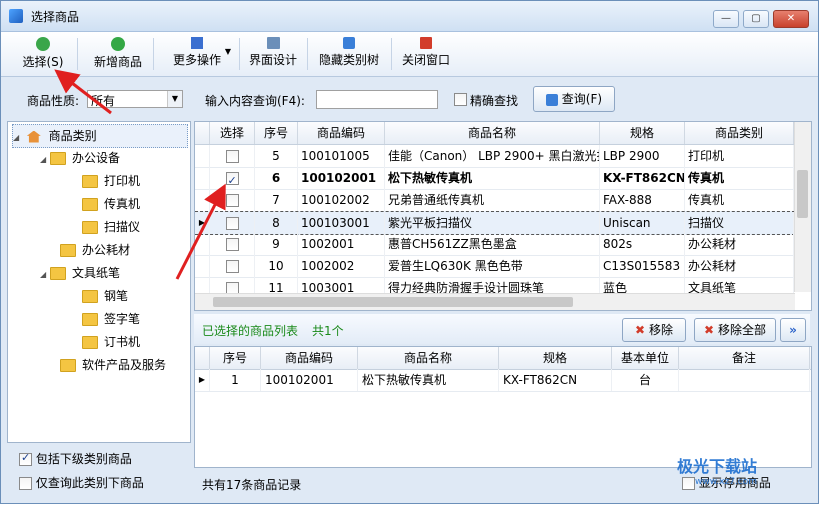 Image resolution: width=819 pixels, height=505 pixels. I want to click on annotation-arrow-toolbar, so click(83, 92).